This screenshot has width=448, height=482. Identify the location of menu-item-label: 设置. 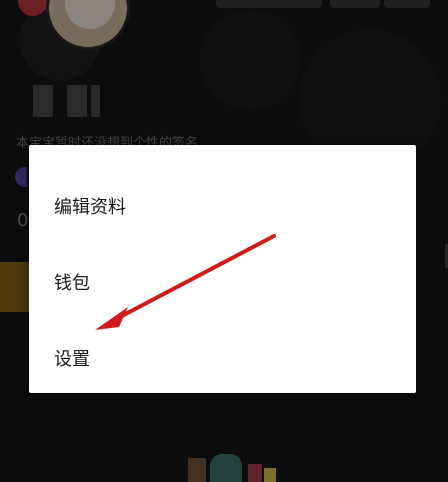
(72, 359).